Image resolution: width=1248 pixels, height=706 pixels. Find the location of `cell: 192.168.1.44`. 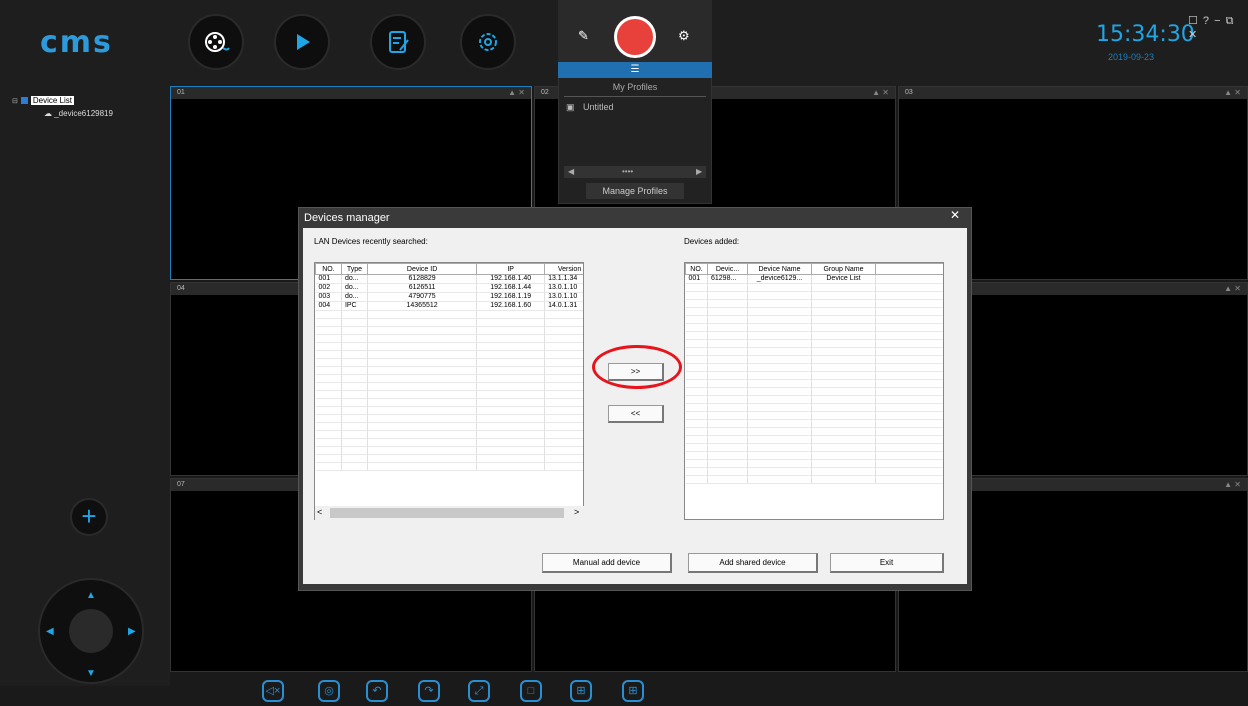

cell: 192.168.1.44 is located at coordinates (511, 288).